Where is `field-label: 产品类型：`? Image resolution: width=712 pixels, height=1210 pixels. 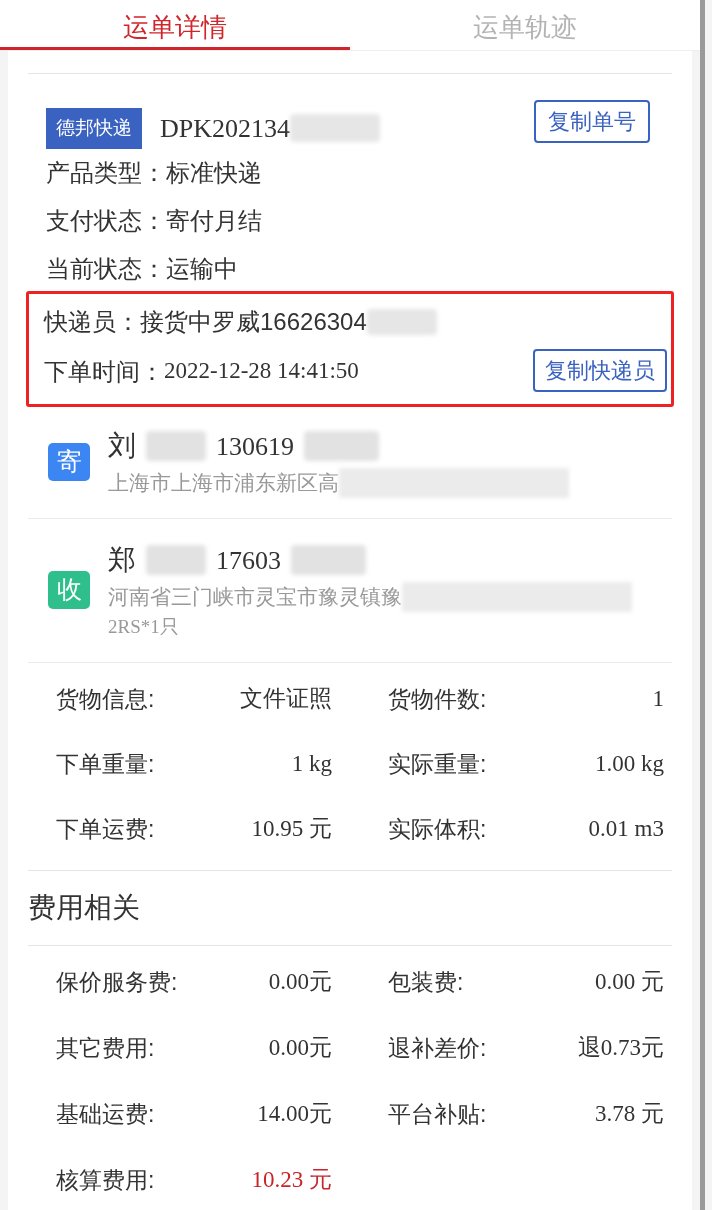
field-label: 产品类型： is located at coordinates (106, 172).